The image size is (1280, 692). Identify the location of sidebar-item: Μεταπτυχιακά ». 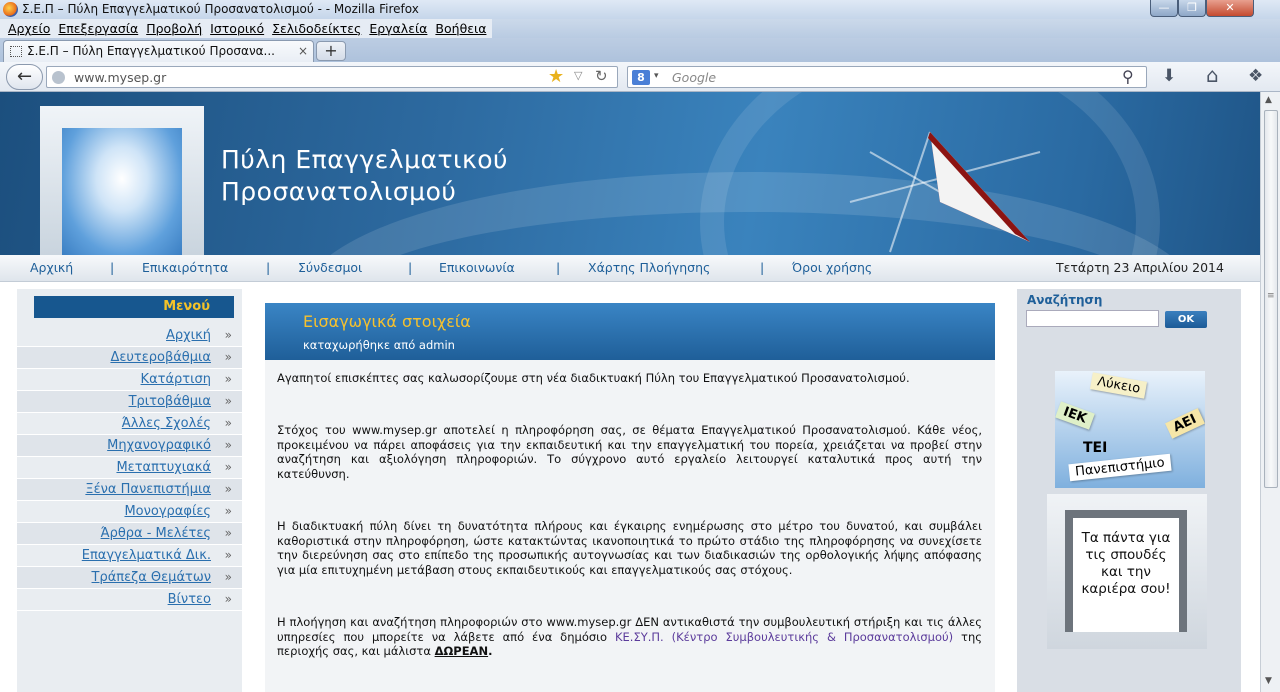
(129, 468).